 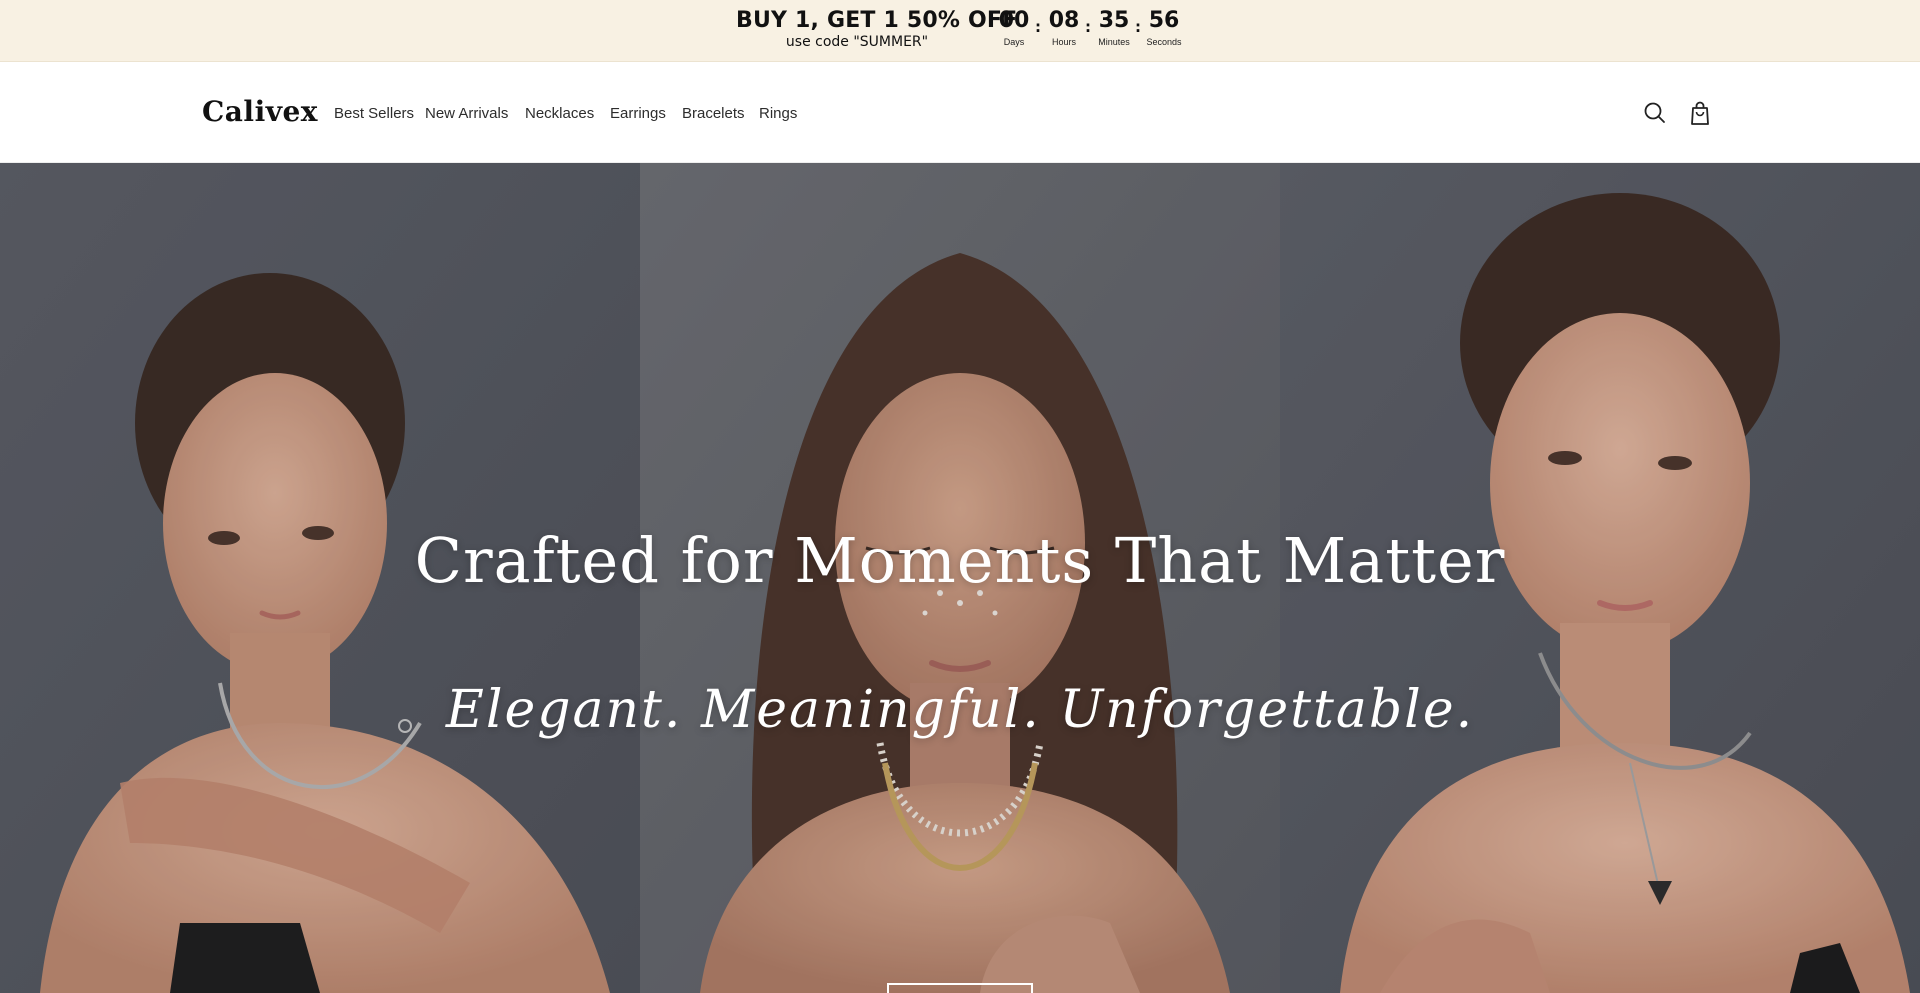 What do you see at coordinates (1014, 20) in the screenshot?
I see `countdown-days-value: 00` at bounding box center [1014, 20].